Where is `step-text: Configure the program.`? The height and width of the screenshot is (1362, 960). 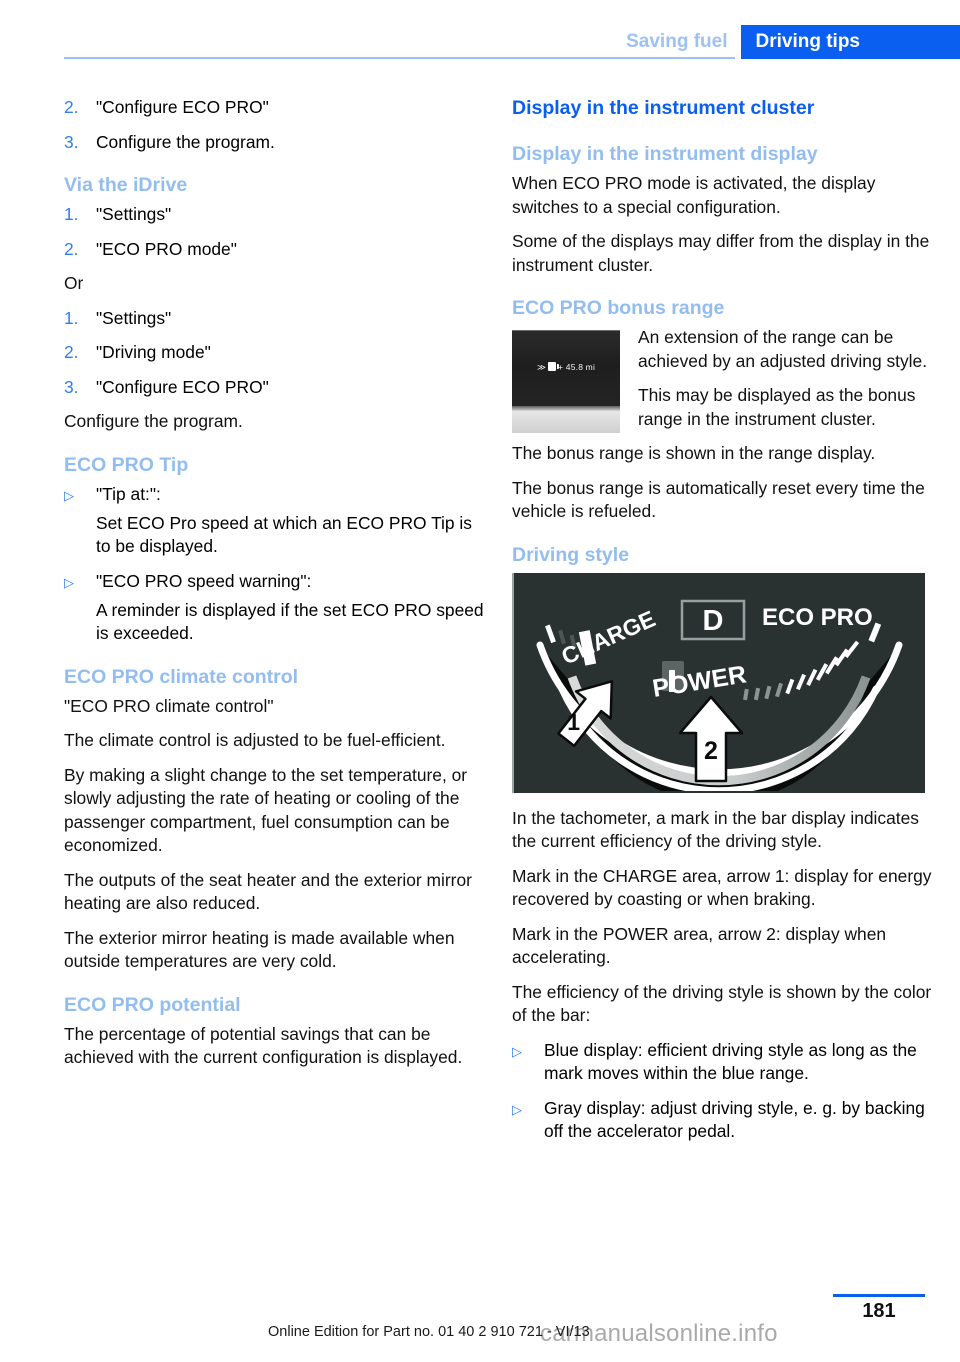 step-text: Configure the program. is located at coordinates (185, 141).